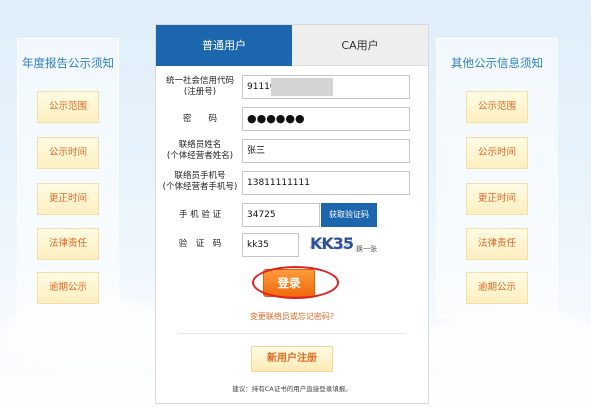  Describe the element at coordinates (199, 119) in the screenshot. I see `password-label: 密 码` at that location.